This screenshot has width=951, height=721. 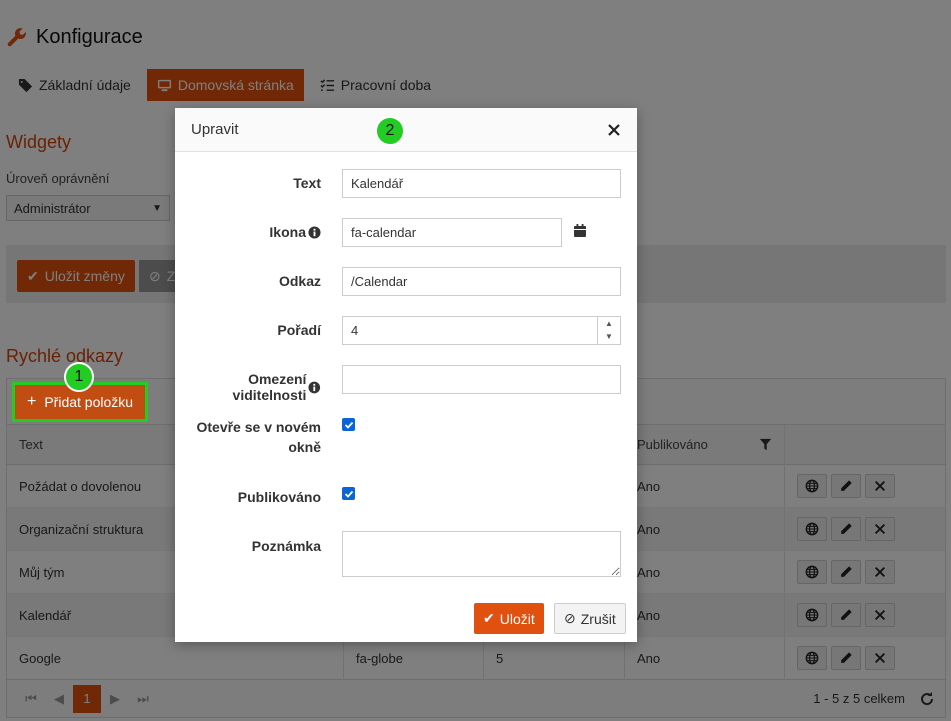 What do you see at coordinates (269, 387) in the screenshot?
I see `visibility-label-text: Omezení viditelnosti` at bounding box center [269, 387].